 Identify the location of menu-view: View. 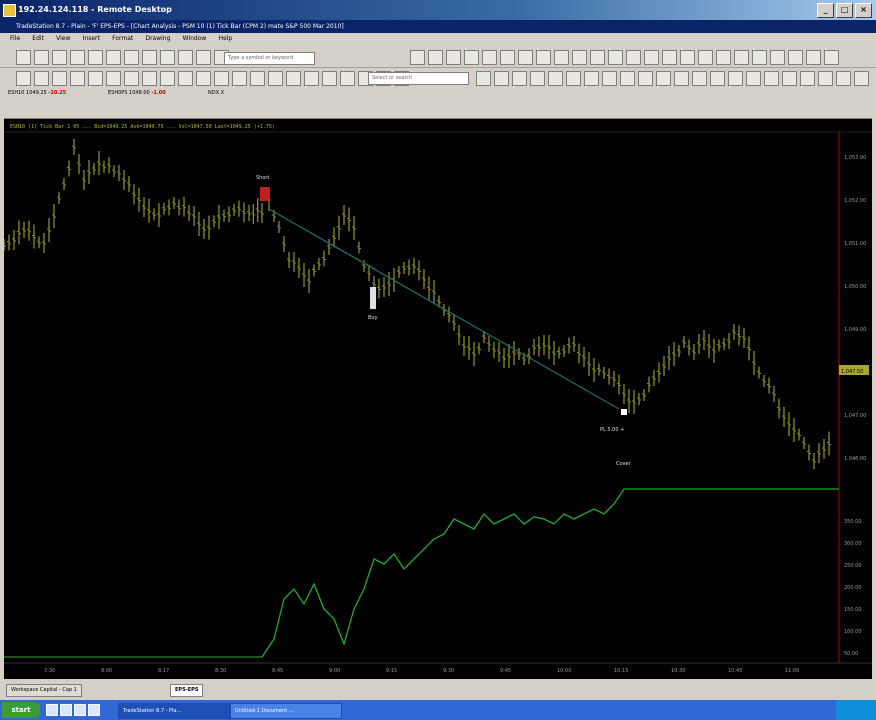
(63, 38).